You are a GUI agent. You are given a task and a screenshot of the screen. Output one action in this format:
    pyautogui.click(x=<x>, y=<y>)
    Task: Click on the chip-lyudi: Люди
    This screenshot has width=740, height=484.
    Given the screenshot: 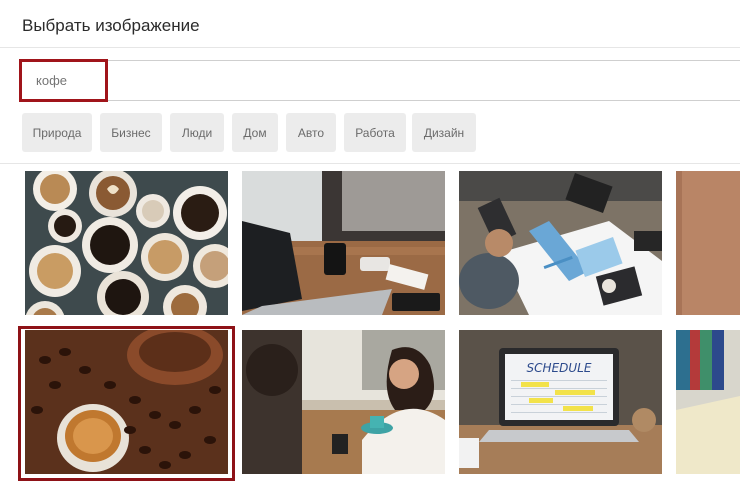 What is the action you would take?
    pyautogui.click(x=197, y=132)
    